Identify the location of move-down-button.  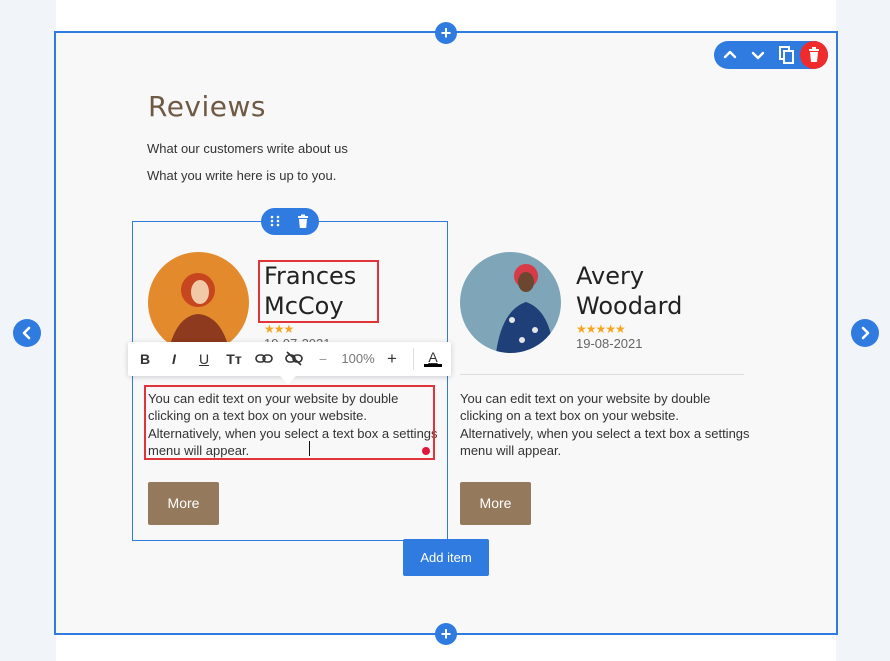
(758, 55).